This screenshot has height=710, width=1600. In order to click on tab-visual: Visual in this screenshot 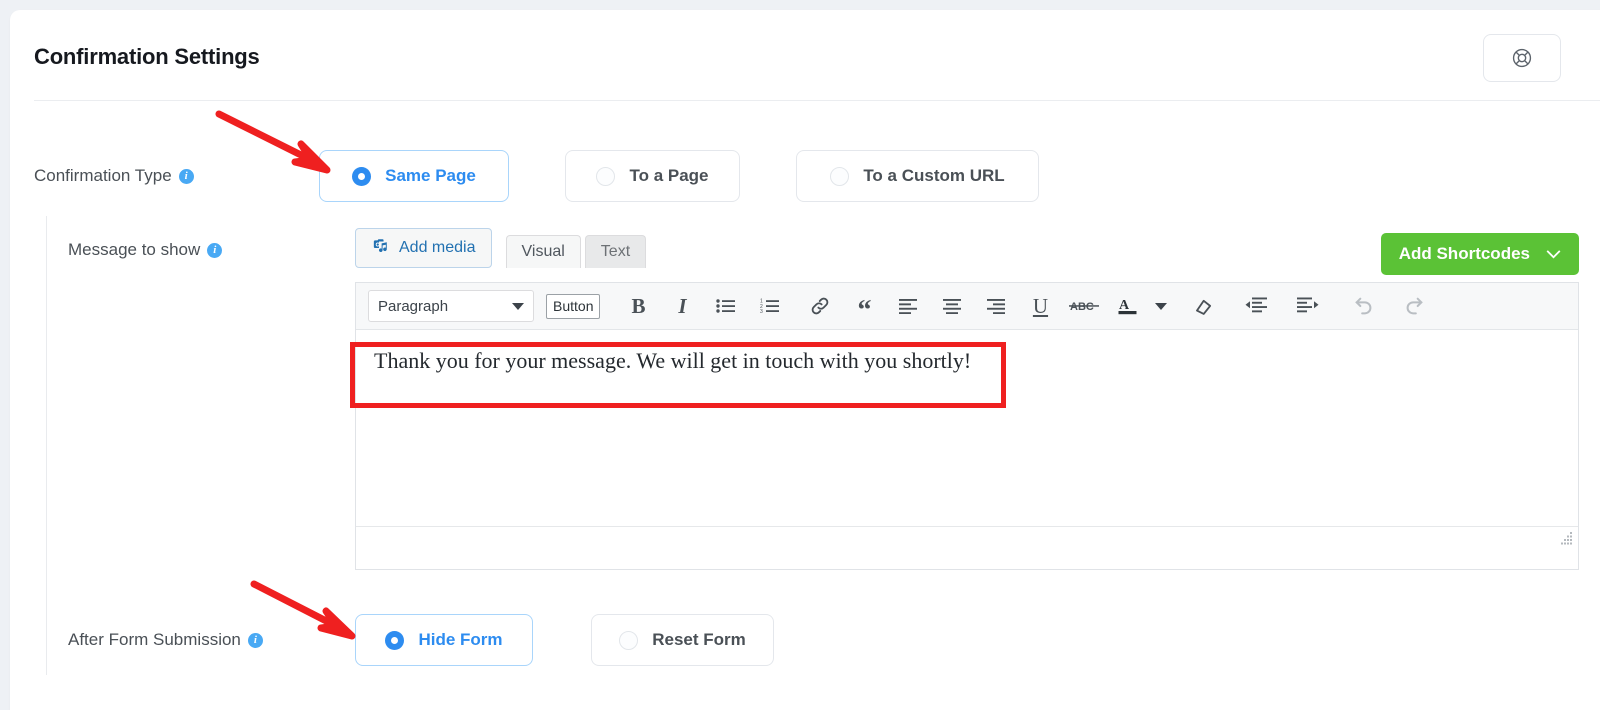, I will do `click(543, 251)`.